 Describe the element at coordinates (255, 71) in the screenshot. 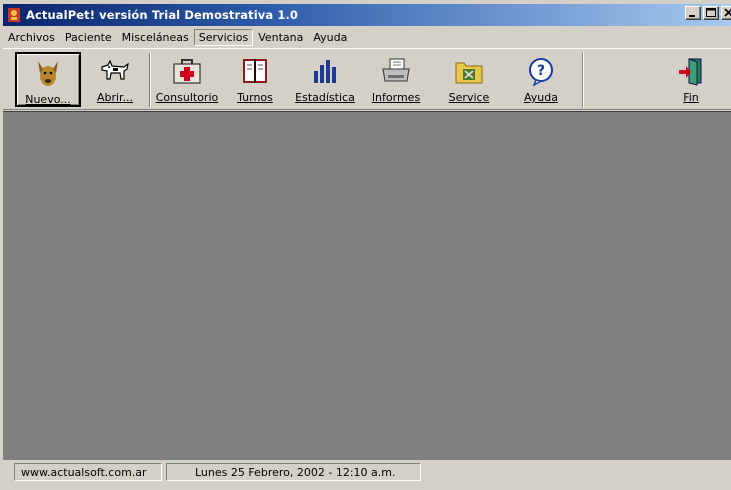

I see `appointment-book-icon` at that location.